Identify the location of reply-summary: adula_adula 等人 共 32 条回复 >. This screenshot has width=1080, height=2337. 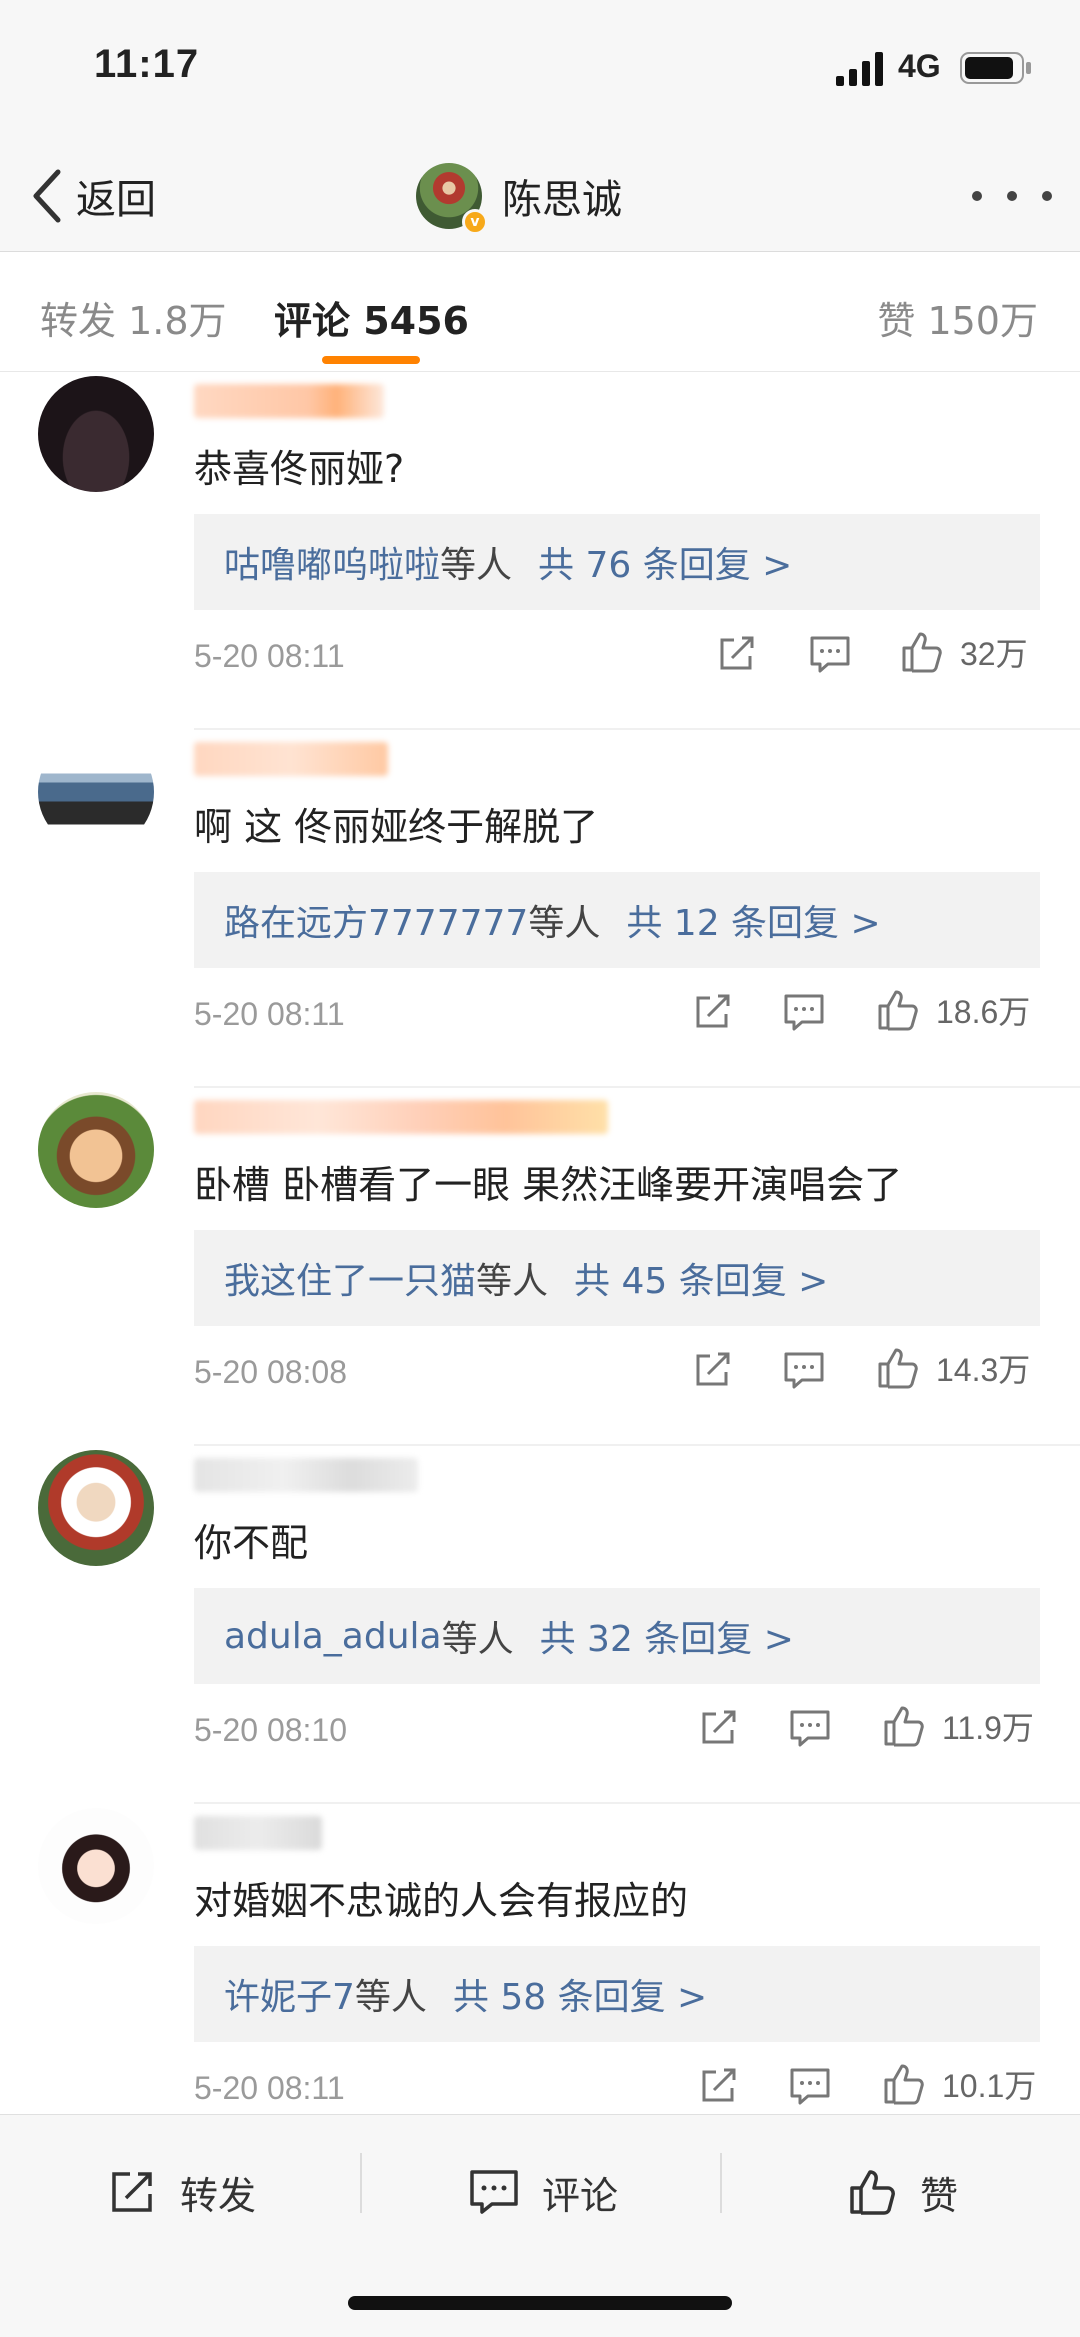
(617, 1636).